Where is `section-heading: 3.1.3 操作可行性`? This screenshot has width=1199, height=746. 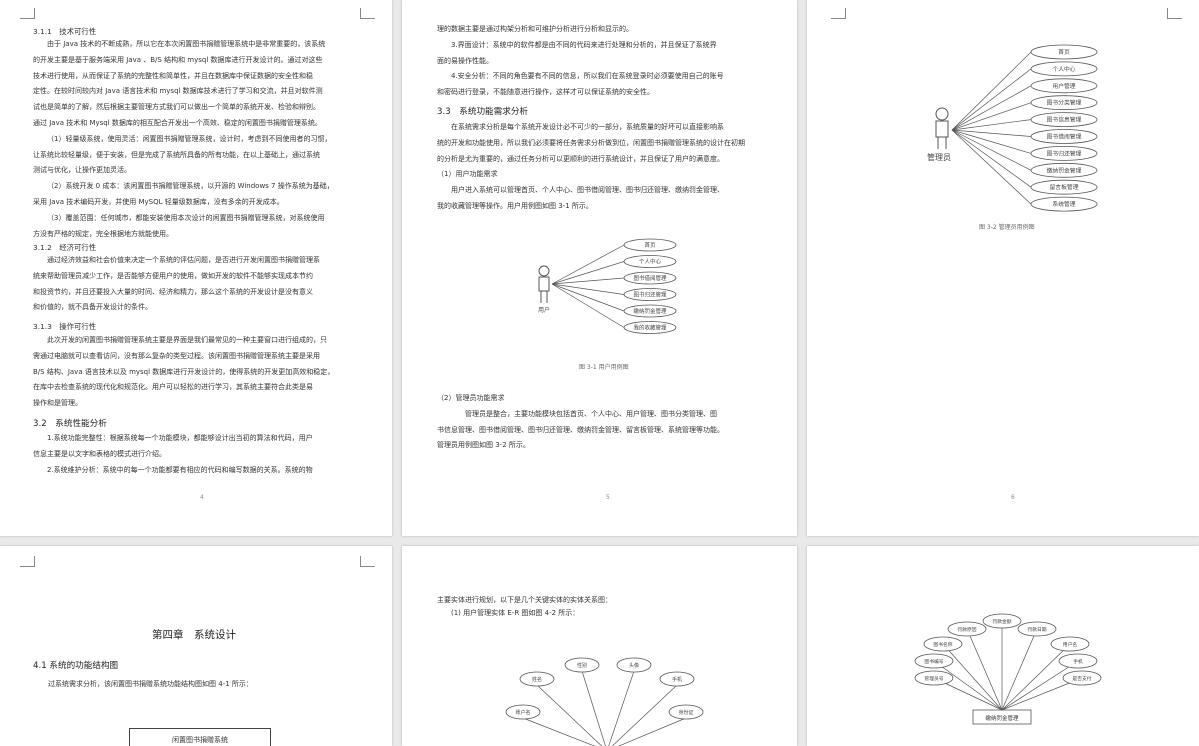 section-heading: 3.1.3 操作可行性 is located at coordinates (65, 326).